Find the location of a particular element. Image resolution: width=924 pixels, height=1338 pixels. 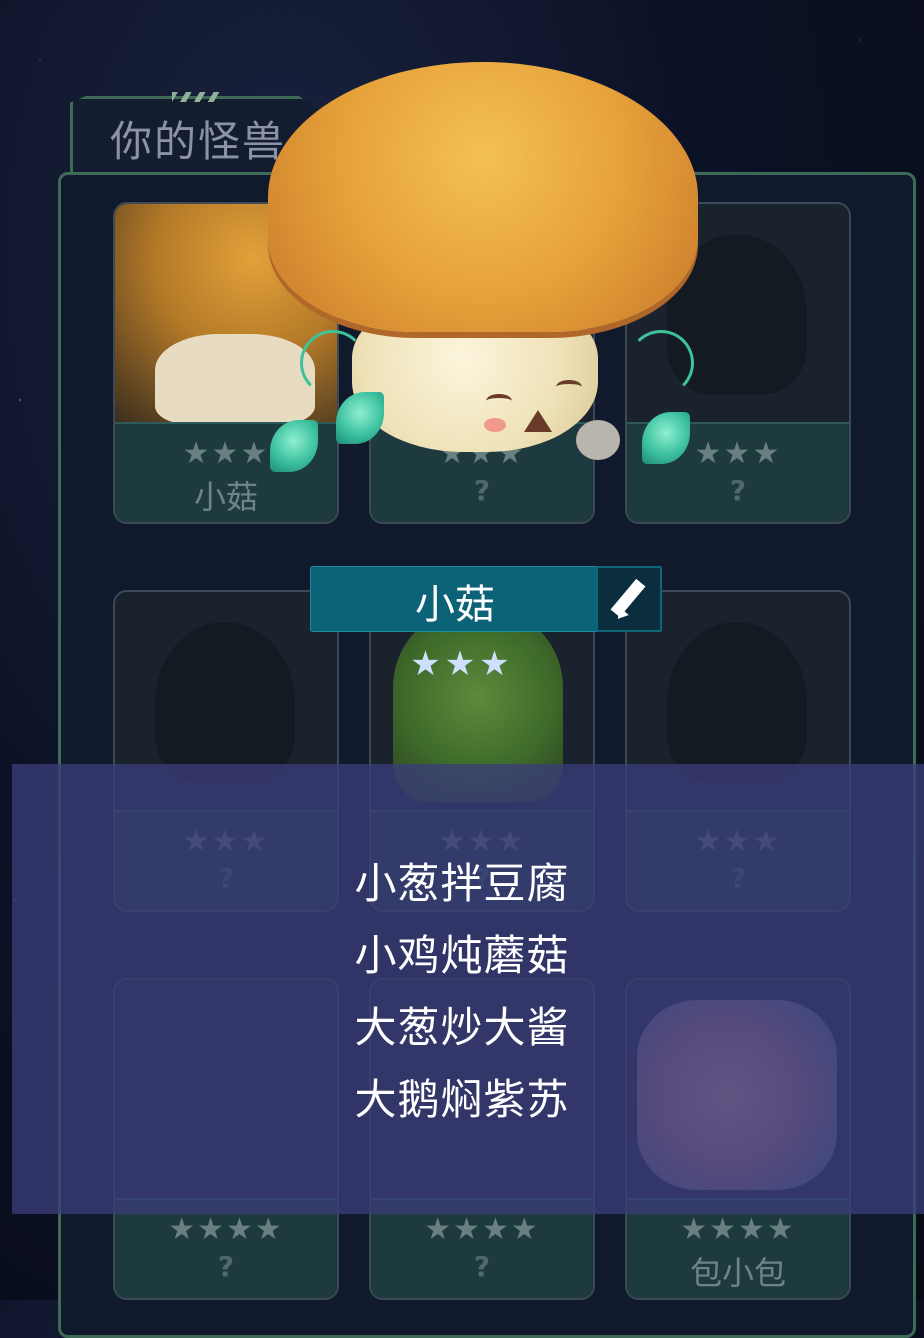

vine-decoration is located at coordinates (661, 363).